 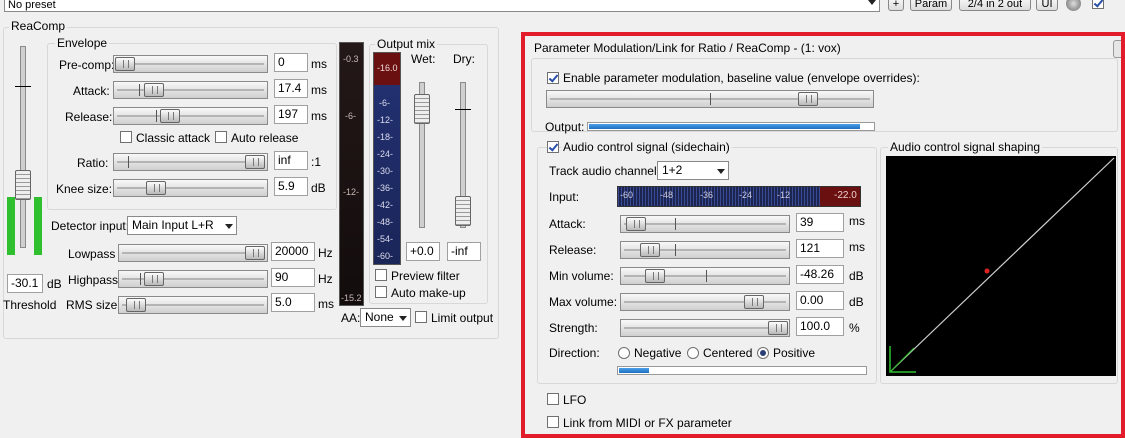 I want to click on out-scale-0: -16.0, so click(x=387, y=68).